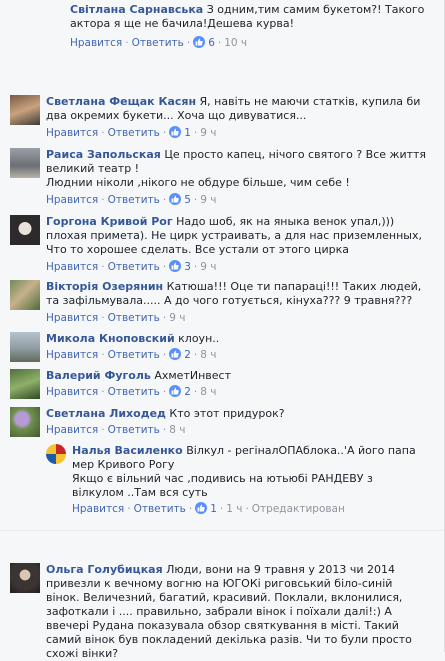 Image resolution: width=445 pixels, height=661 pixels. I want to click on like-count: 3, so click(187, 267).